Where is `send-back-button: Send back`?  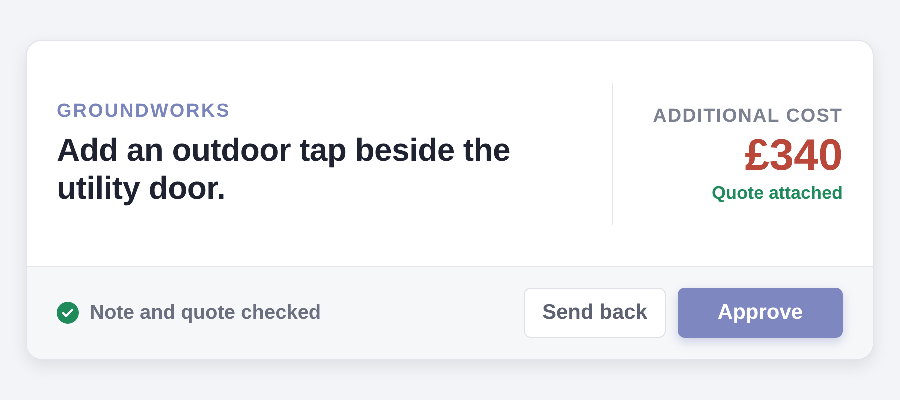
send-back-button: Send back is located at coordinates (595, 313).